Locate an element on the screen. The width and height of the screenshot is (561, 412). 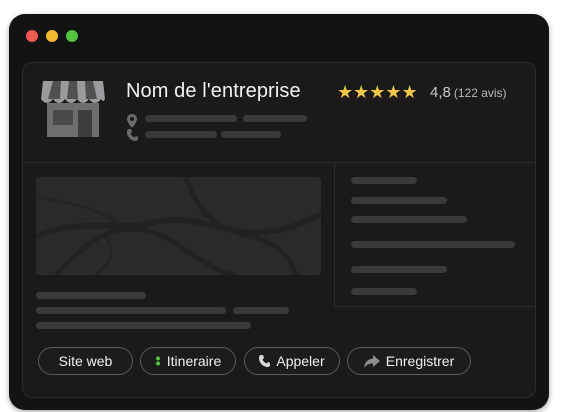
save-button-label: Enregistrer is located at coordinates (420, 361).